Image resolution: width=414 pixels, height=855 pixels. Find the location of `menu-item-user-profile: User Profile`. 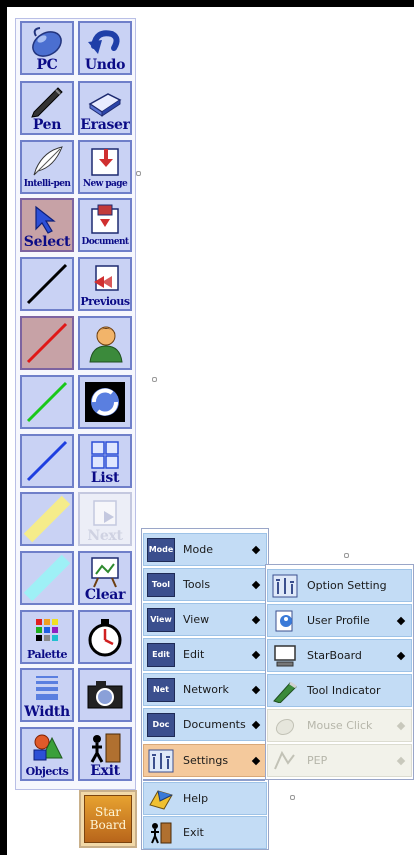

menu-item-user-profile: User Profile is located at coordinates (339, 620).